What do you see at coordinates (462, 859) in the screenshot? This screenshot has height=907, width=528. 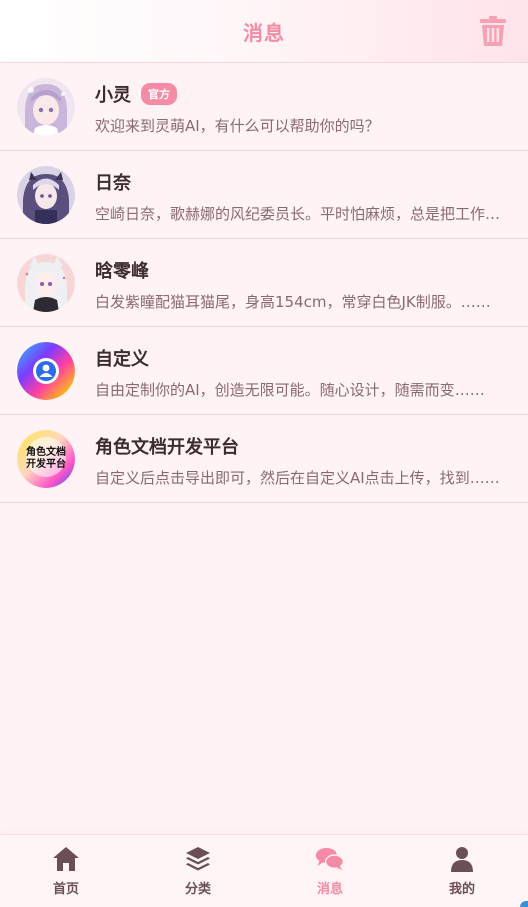 I see `user-icon` at bounding box center [462, 859].